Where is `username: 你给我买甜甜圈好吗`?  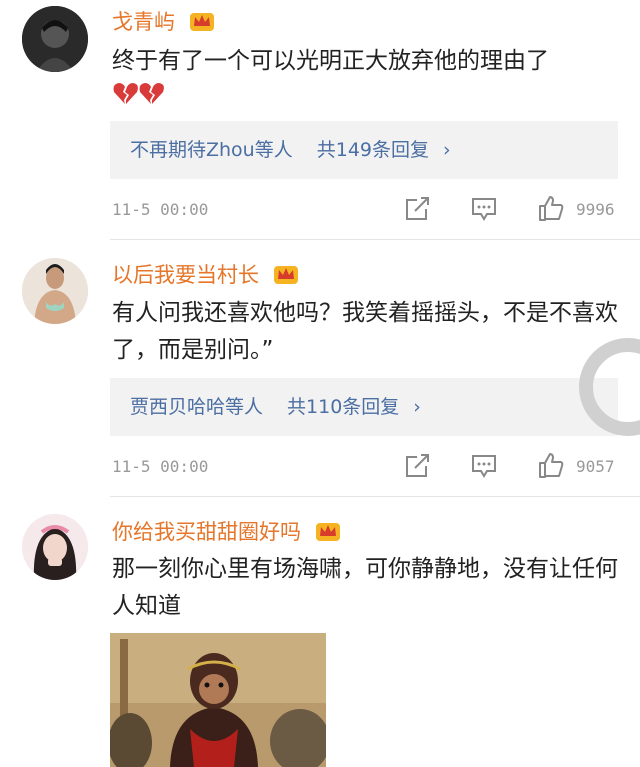
username: 你给我买甜甜圈好吗 is located at coordinates (227, 532).